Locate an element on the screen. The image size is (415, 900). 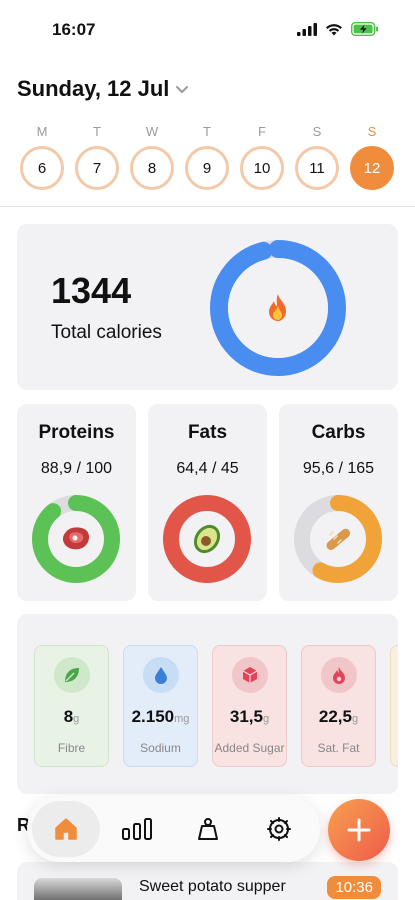
day-letter: W is located at coordinates (152, 131).